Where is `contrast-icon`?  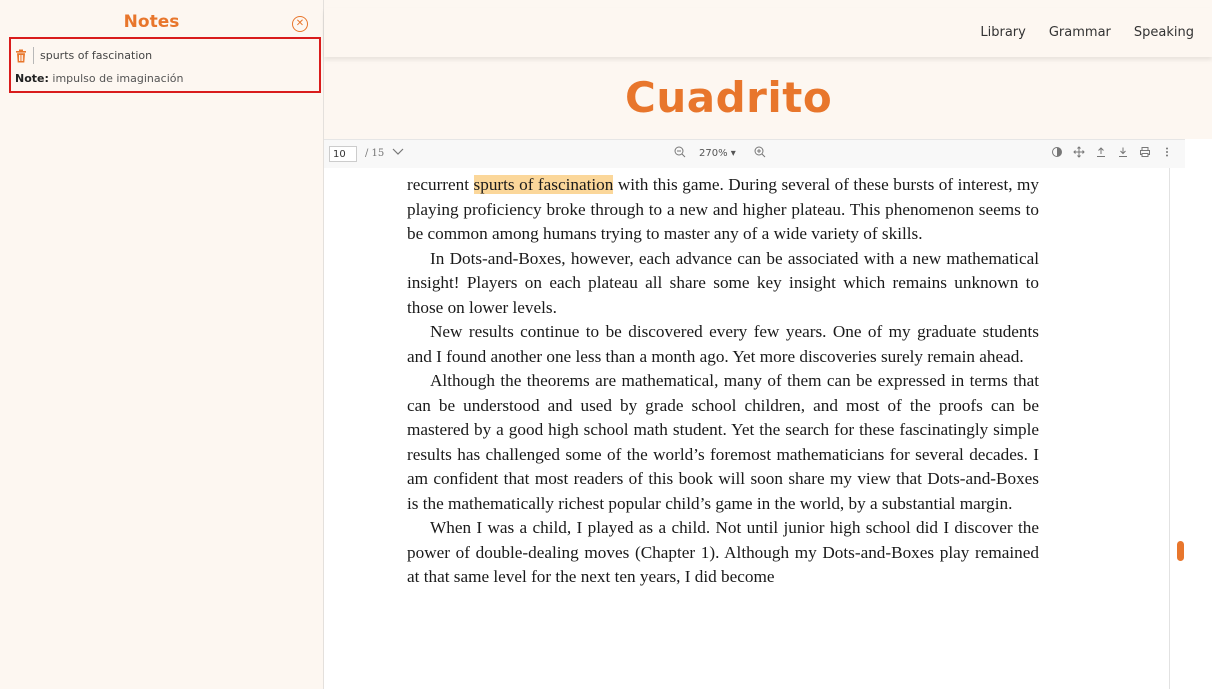
contrast-icon is located at coordinates (1057, 152).